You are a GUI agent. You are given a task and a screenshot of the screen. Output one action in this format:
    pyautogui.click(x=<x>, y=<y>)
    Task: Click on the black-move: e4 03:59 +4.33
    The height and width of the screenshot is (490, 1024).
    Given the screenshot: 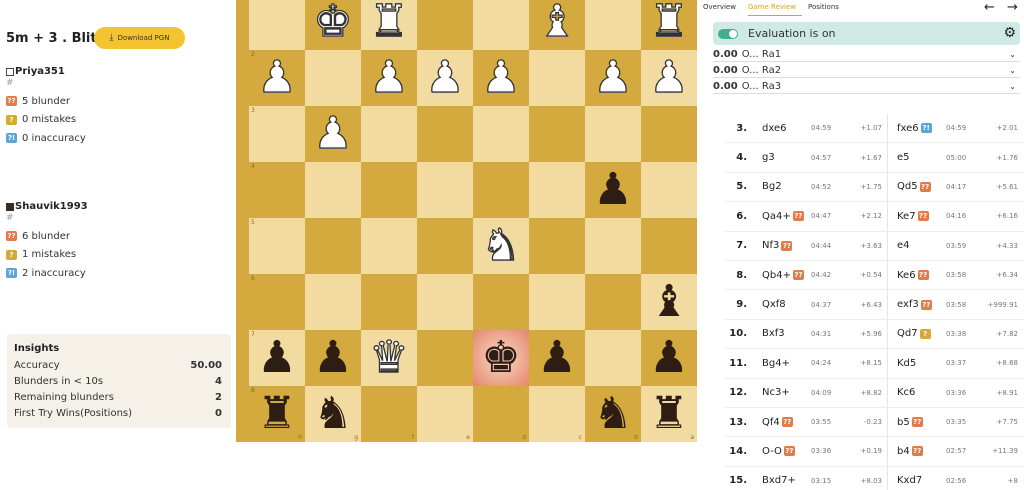 What is the action you would take?
    pyautogui.click(x=960, y=246)
    